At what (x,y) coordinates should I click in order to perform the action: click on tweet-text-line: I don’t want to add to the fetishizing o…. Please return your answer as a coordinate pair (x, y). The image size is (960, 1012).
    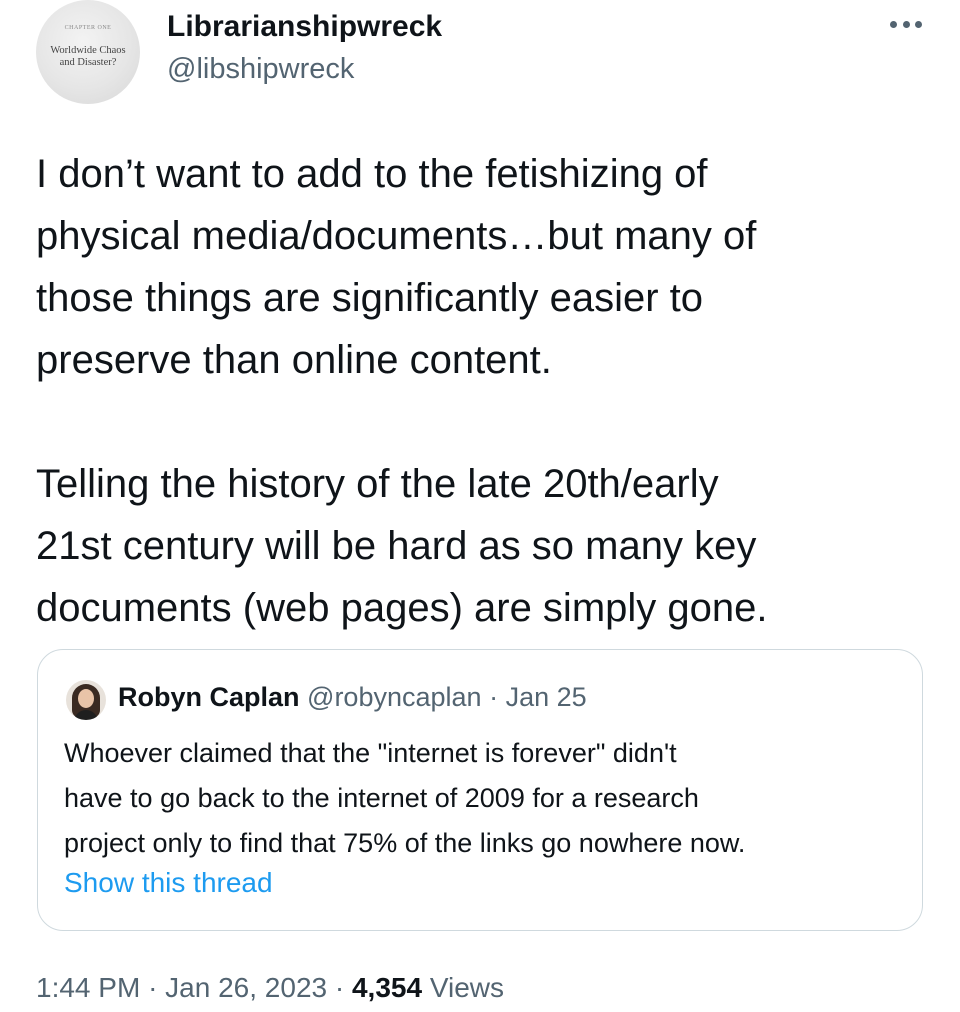
    Looking at the image, I should click on (372, 174).